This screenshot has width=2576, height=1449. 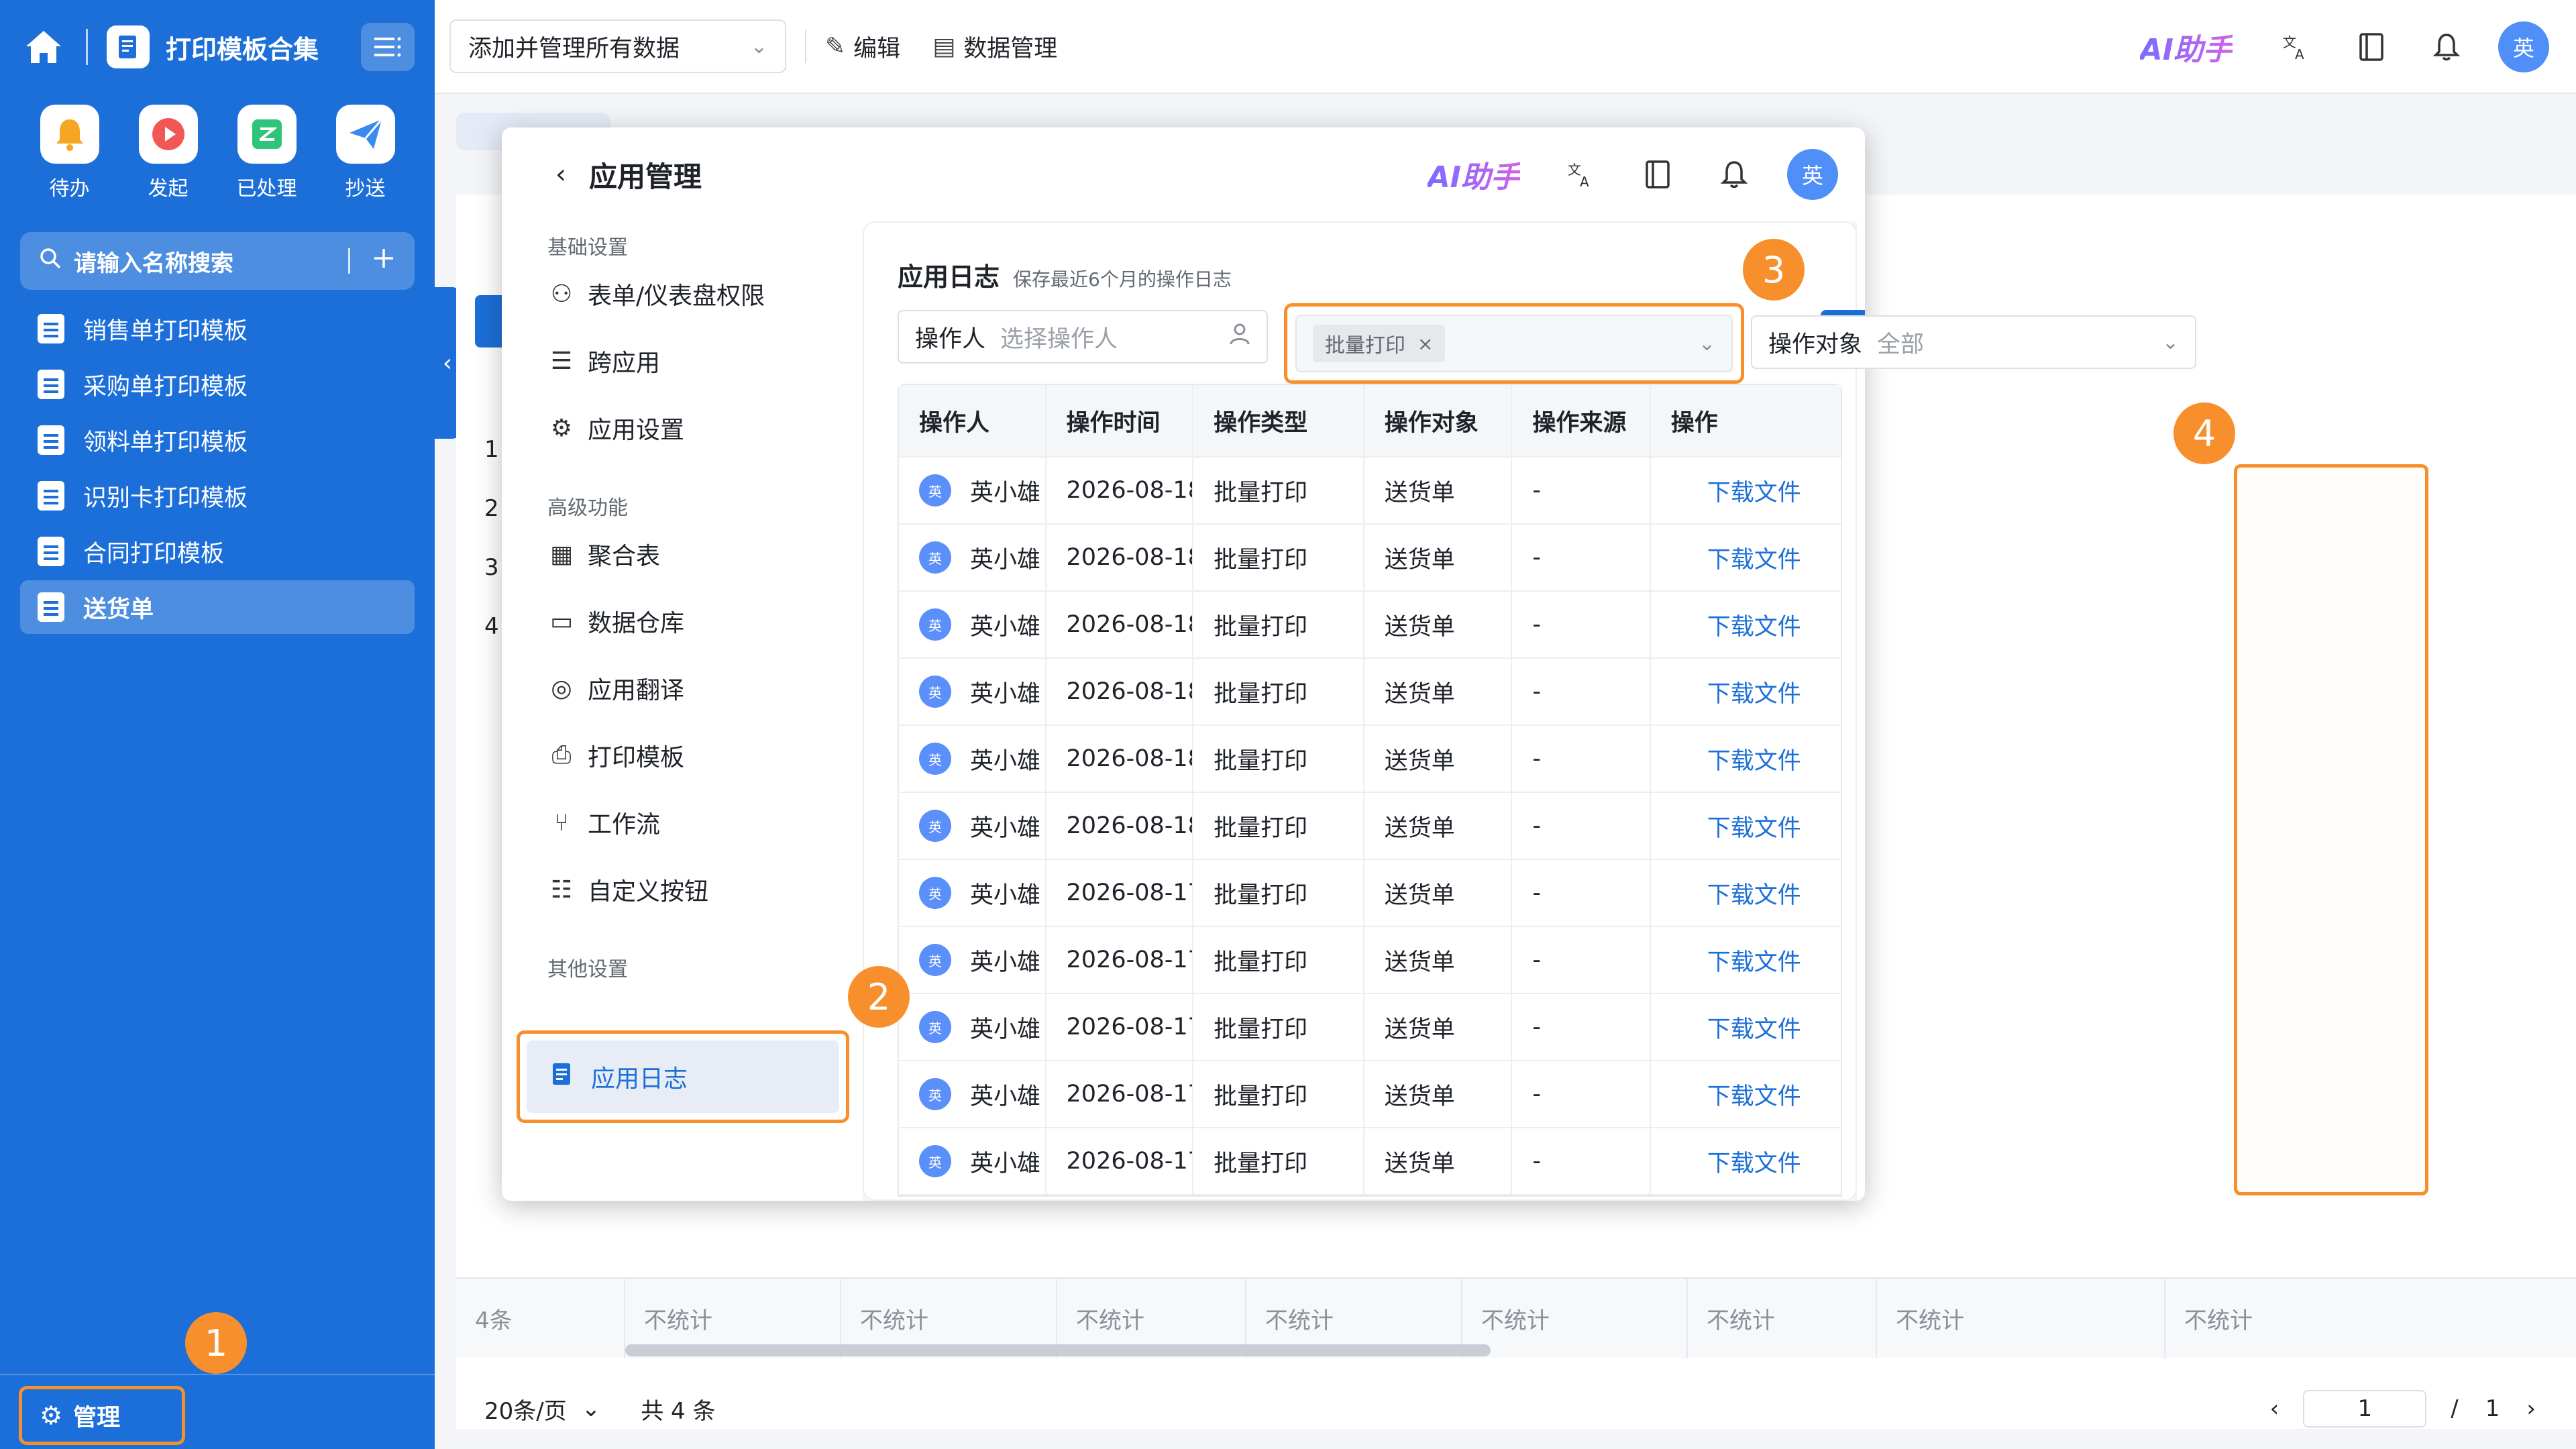 I want to click on quick-done: 已处理, so click(x=266, y=153).